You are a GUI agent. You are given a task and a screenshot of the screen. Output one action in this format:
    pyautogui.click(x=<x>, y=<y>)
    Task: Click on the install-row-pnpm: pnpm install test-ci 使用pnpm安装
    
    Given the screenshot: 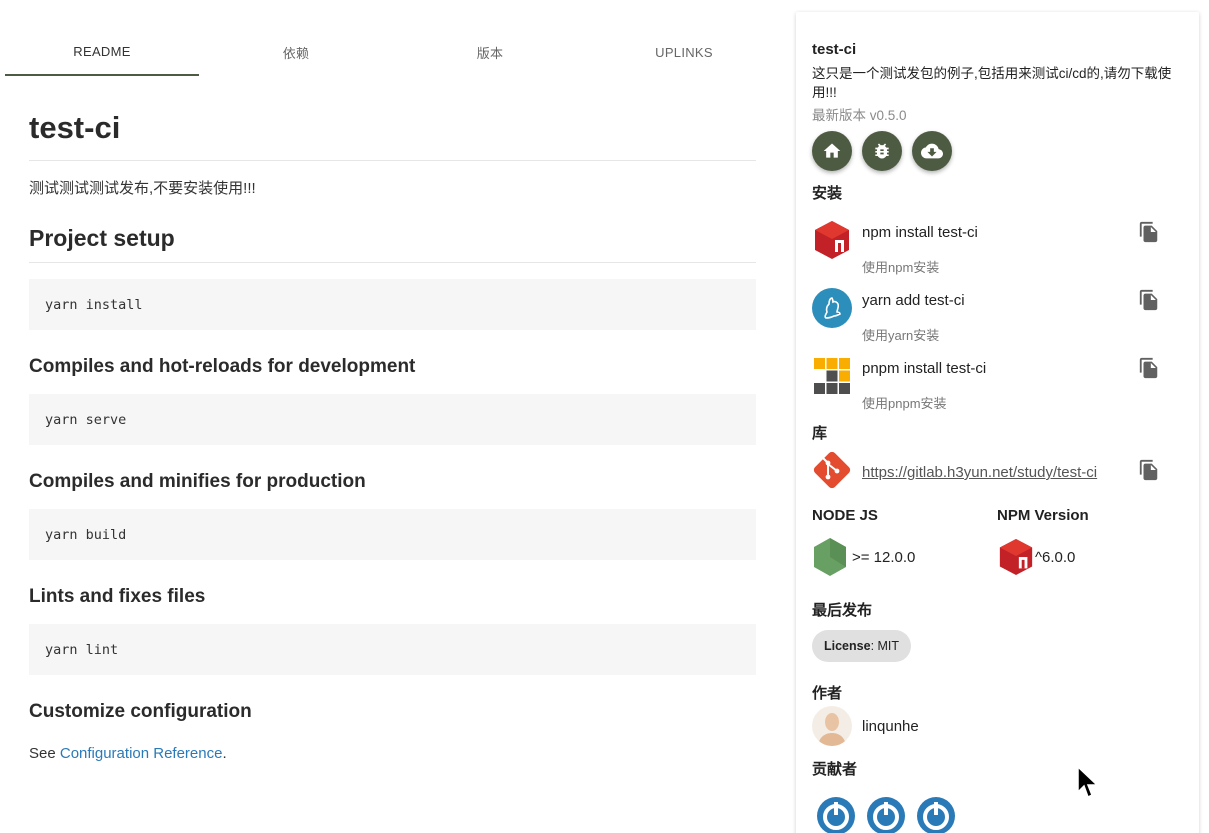 What is the action you would take?
    pyautogui.click(x=992, y=386)
    